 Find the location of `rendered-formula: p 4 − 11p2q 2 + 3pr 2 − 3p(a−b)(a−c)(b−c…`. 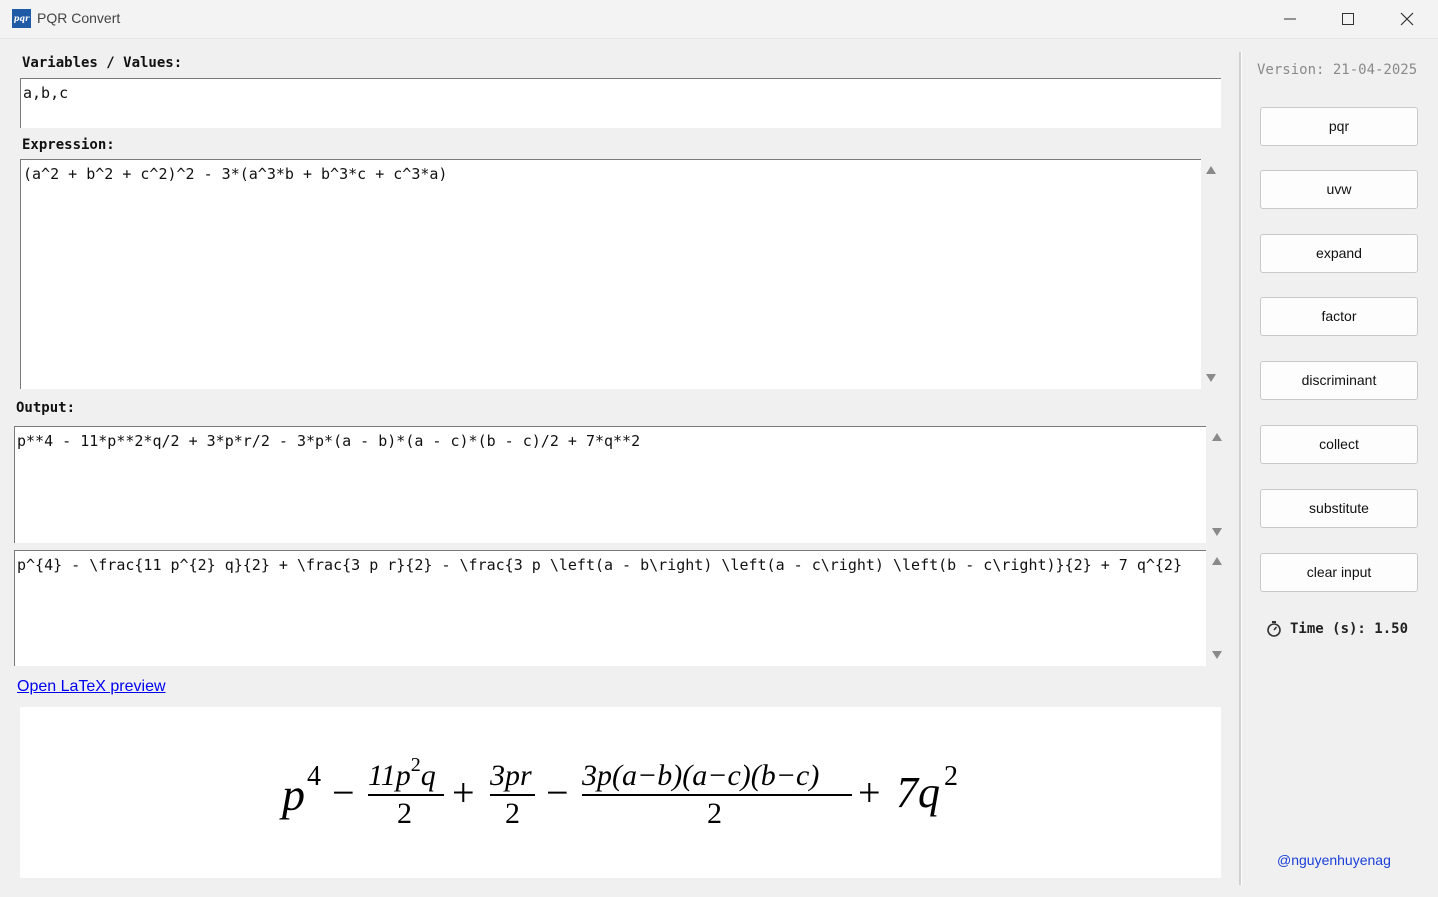

rendered-formula: p 4 − 11p2q 2 + 3pr 2 − 3p(a−b)(a−c)(b−c… is located at coordinates (618, 792).